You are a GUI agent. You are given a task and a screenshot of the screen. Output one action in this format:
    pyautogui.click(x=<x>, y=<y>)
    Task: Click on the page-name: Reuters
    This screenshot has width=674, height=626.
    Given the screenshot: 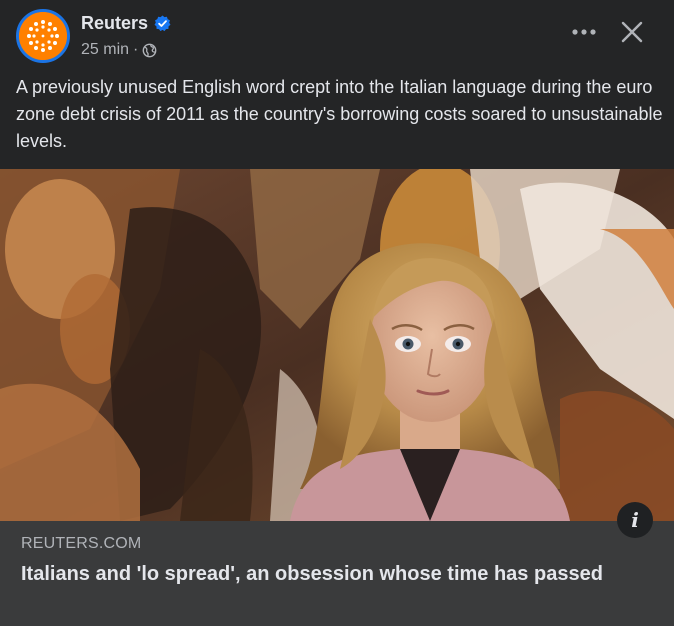 What is the action you would take?
    pyautogui.click(x=114, y=23)
    